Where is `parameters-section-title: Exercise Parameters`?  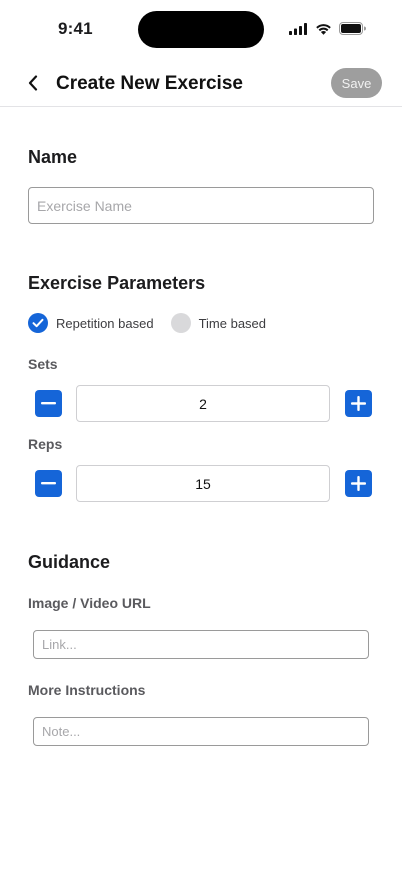
parameters-section-title: Exercise Parameters is located at coordinates (117, 283).